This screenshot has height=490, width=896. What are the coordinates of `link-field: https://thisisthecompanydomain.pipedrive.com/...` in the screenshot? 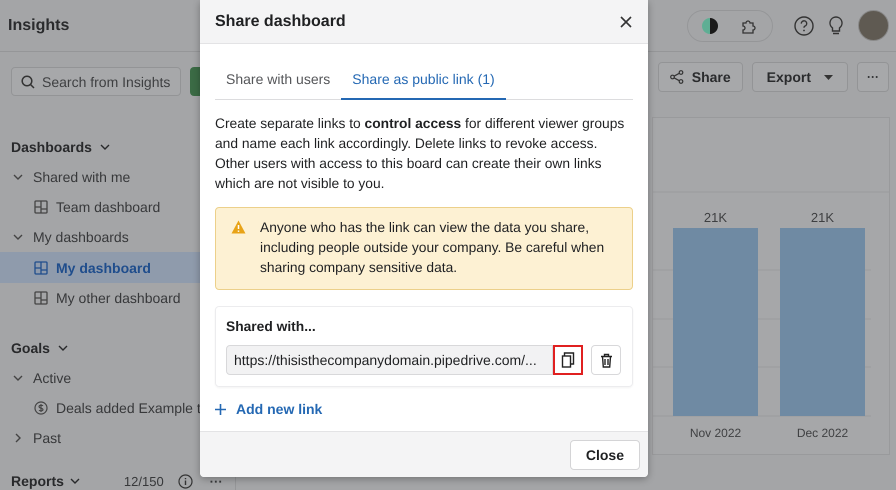 It's located at (389, 360).